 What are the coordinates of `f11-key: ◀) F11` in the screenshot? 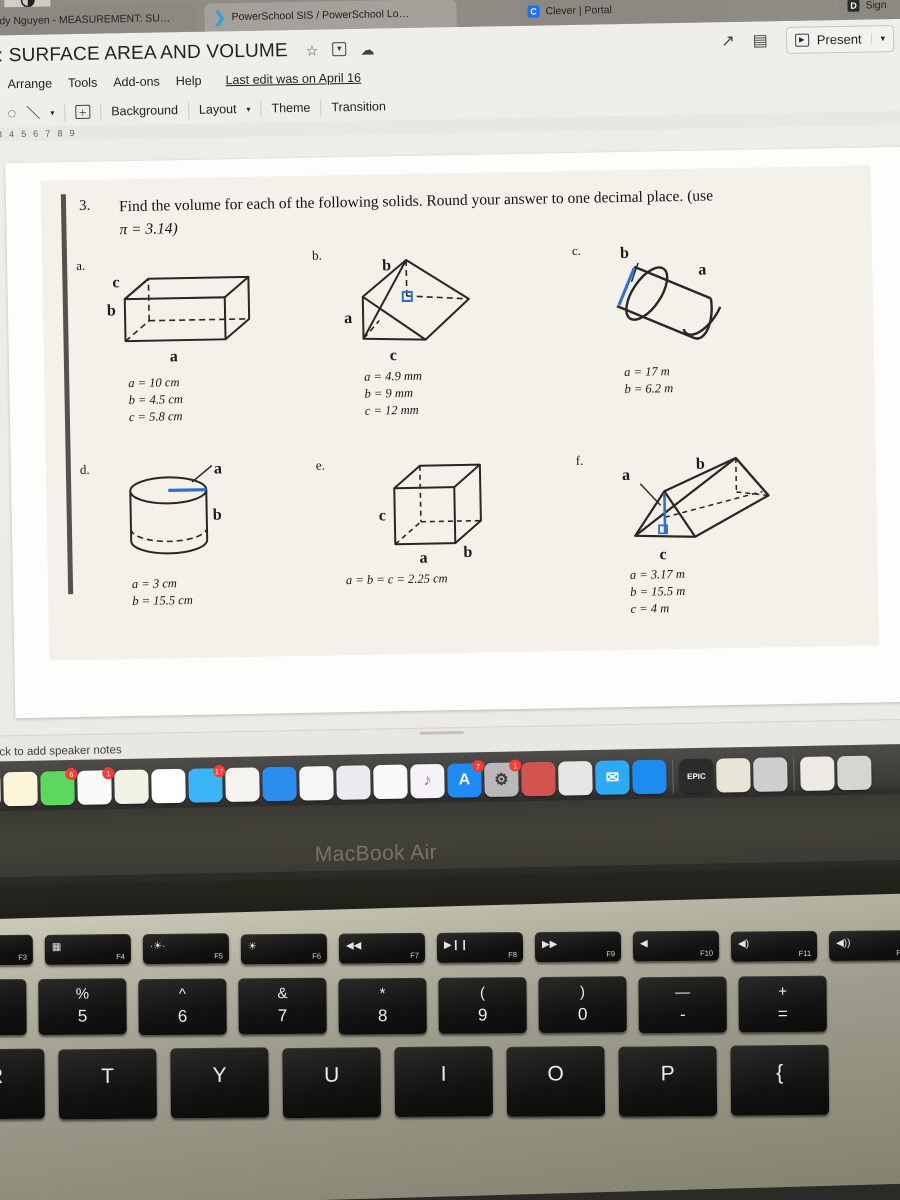 It's located at (774, 946).